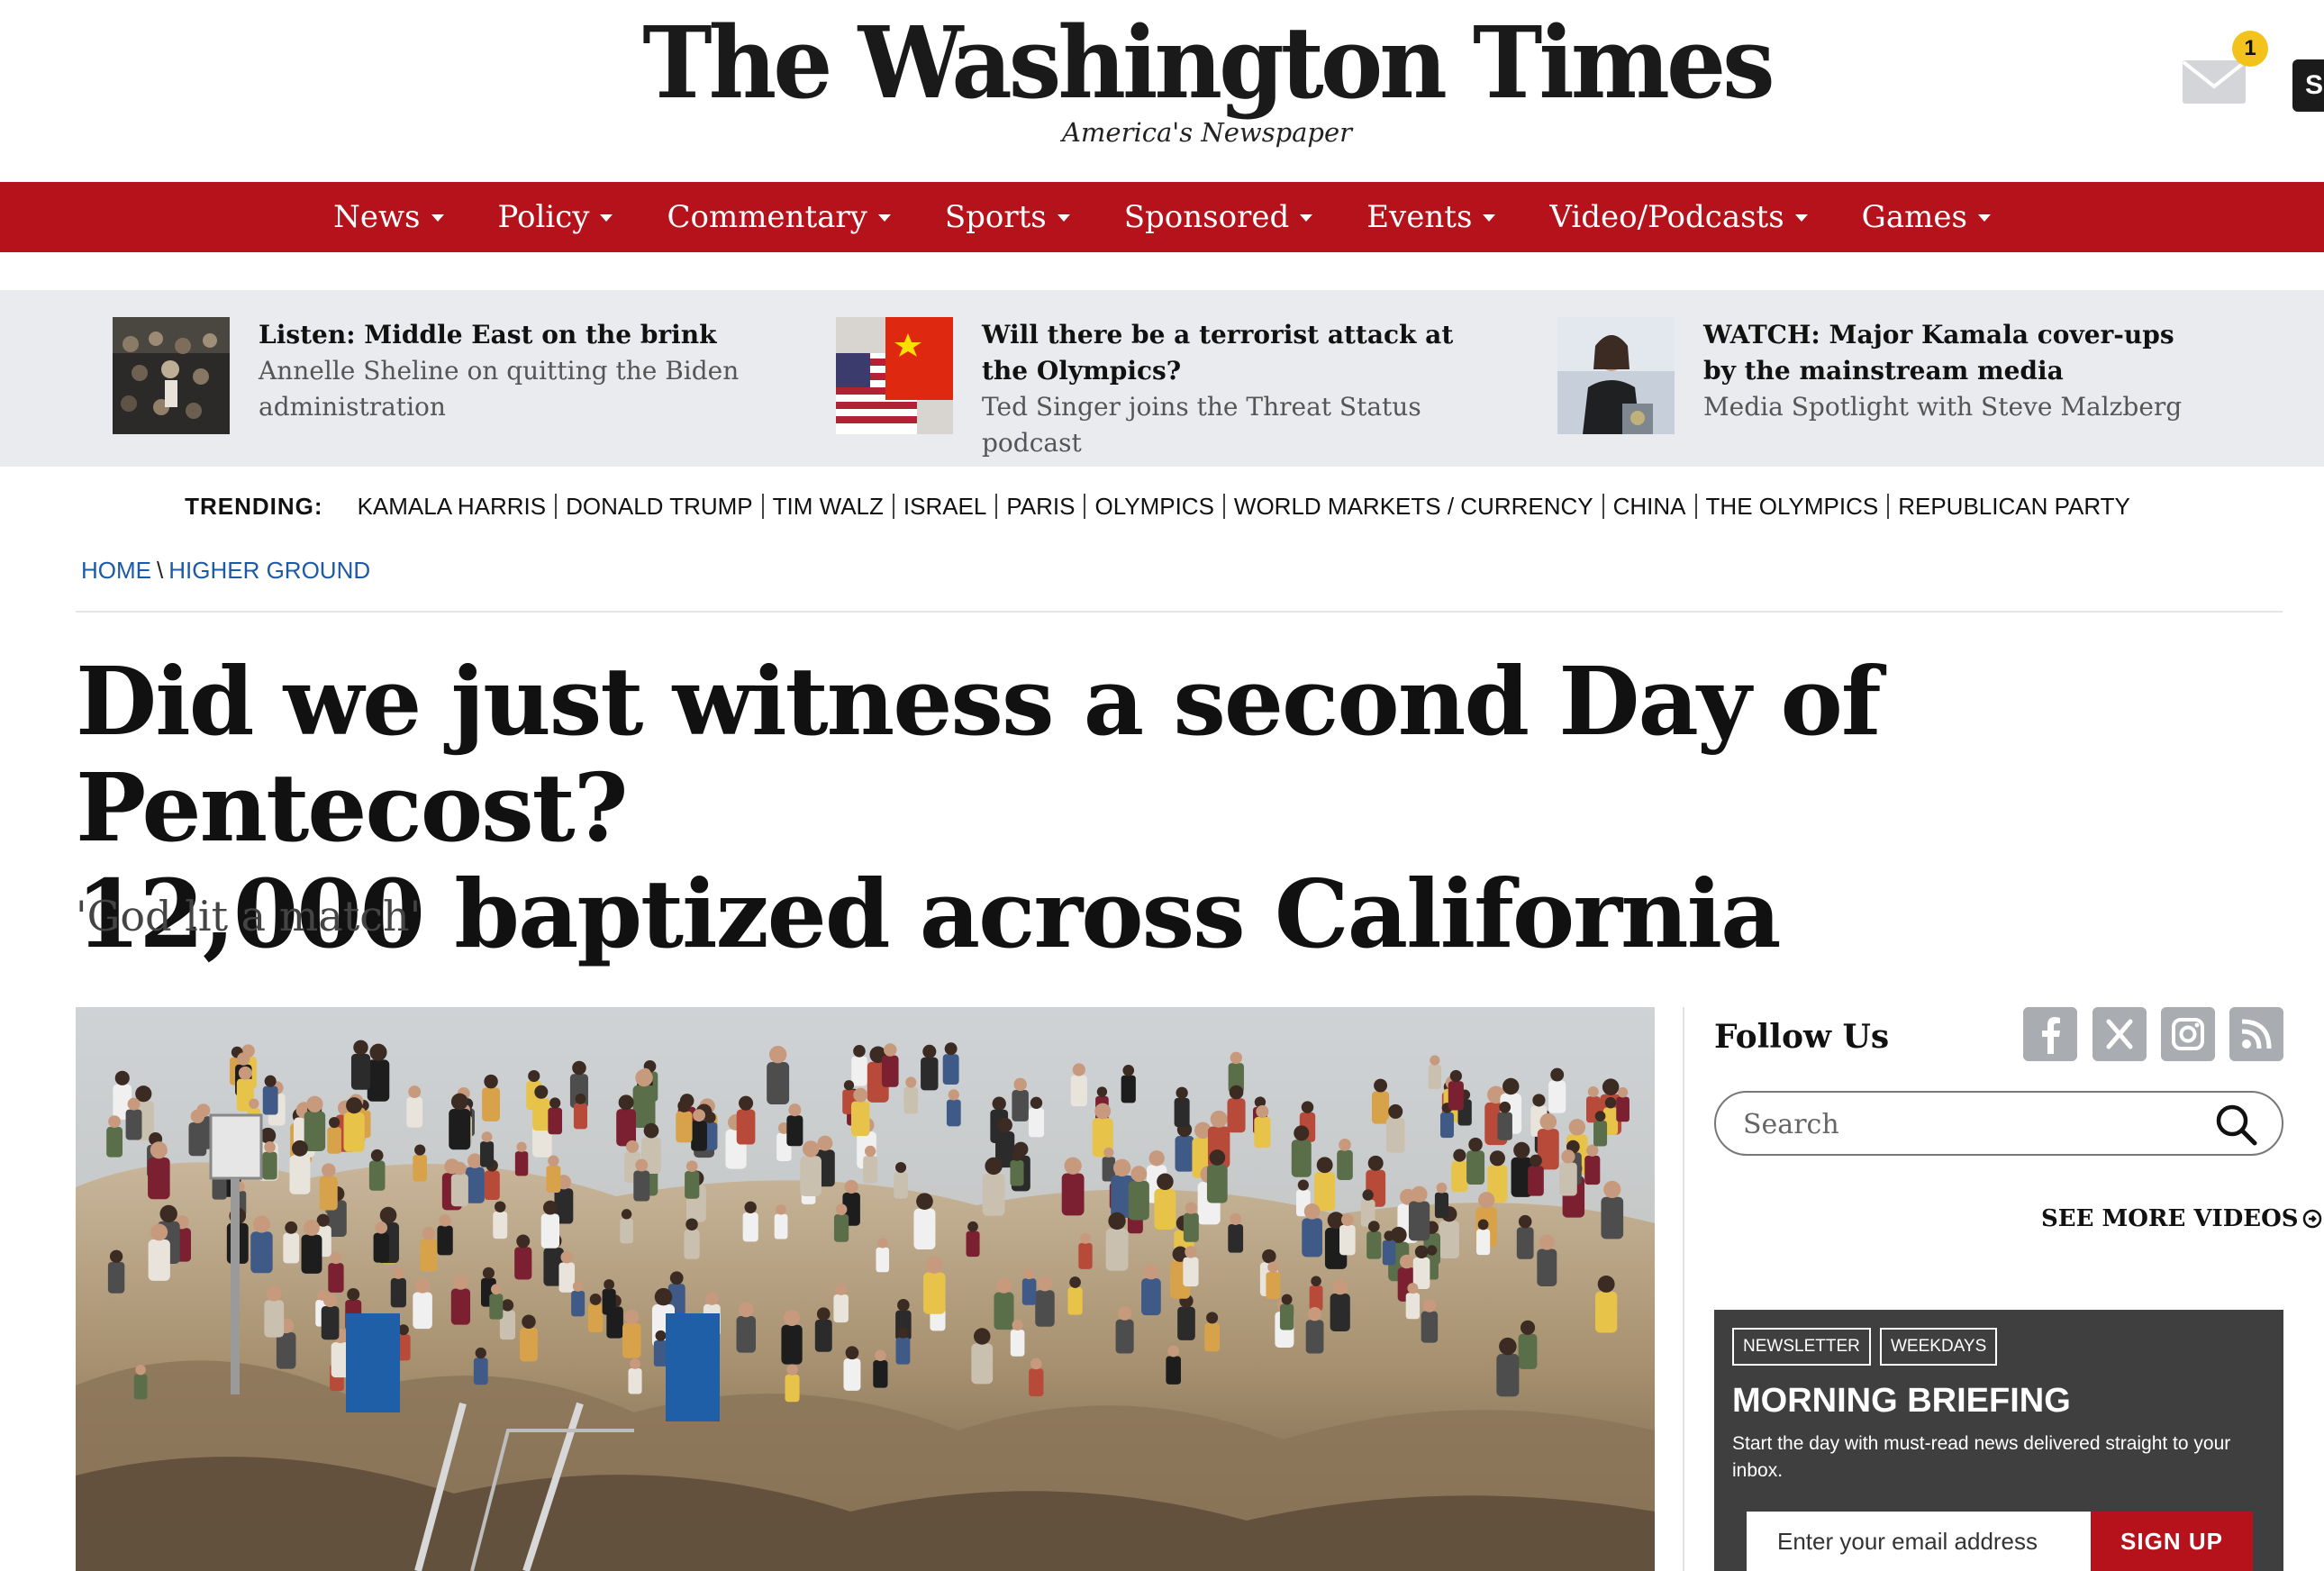  Describe the element at coordinates (659, 507) in the screenshot. I see `trending-link: DONALD TRUMP` at that location.